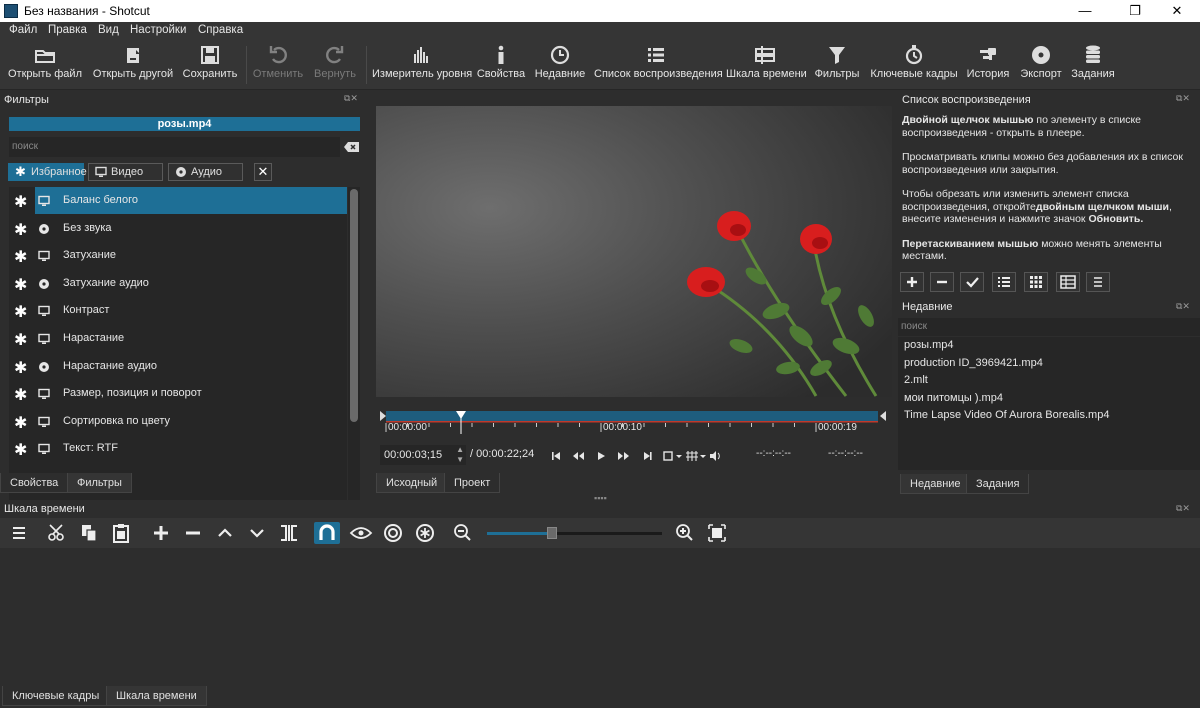 This screenshot has height=708, width=1200. I want to click on filter-item: ✱ Сортировка по цвету, so click(178, 421).